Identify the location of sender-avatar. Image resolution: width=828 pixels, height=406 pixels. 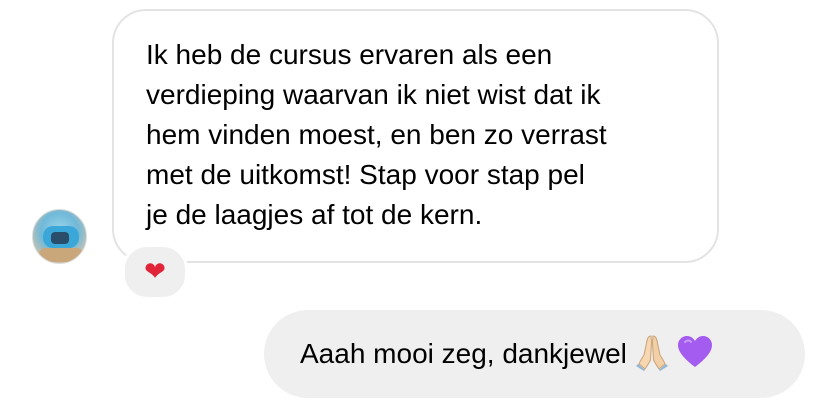
(59, 236).